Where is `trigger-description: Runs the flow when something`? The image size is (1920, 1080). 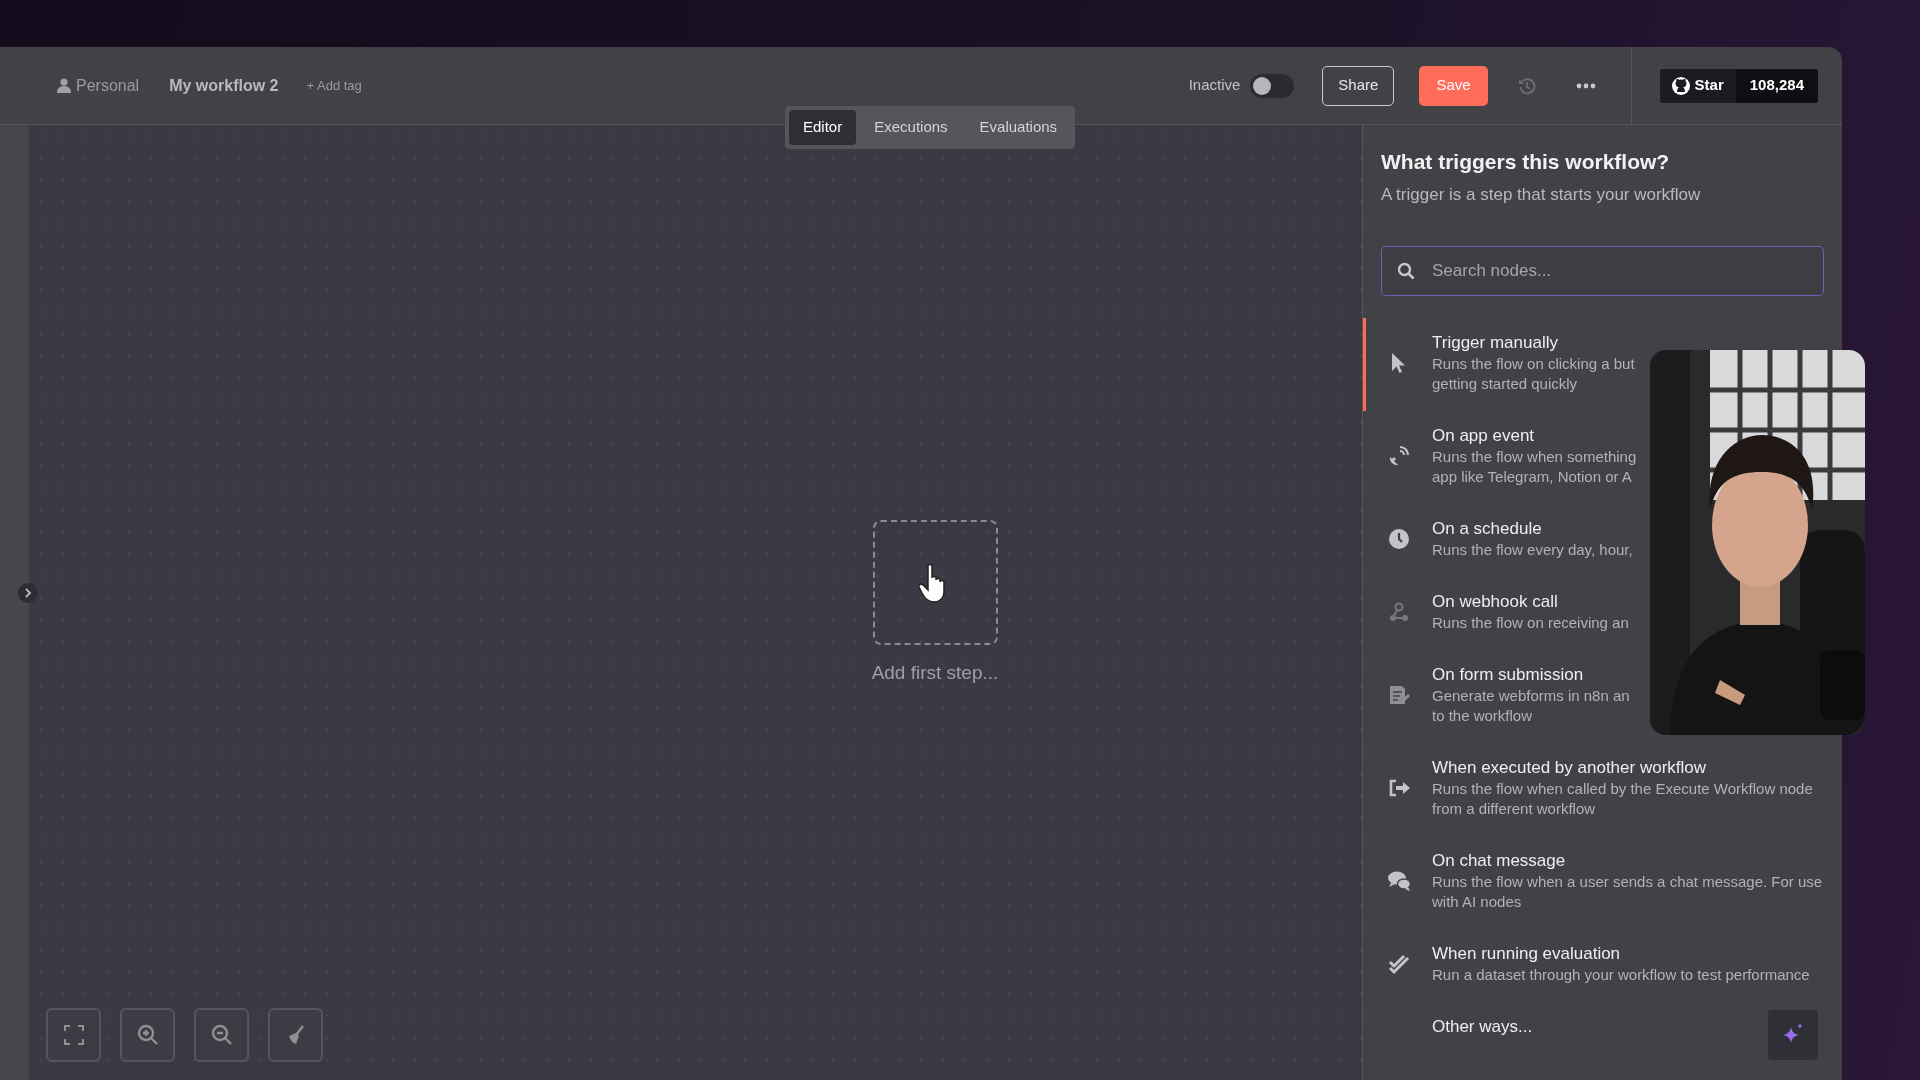
trigger-description: Runs the flow when something is located at coordinates (1534, 456).